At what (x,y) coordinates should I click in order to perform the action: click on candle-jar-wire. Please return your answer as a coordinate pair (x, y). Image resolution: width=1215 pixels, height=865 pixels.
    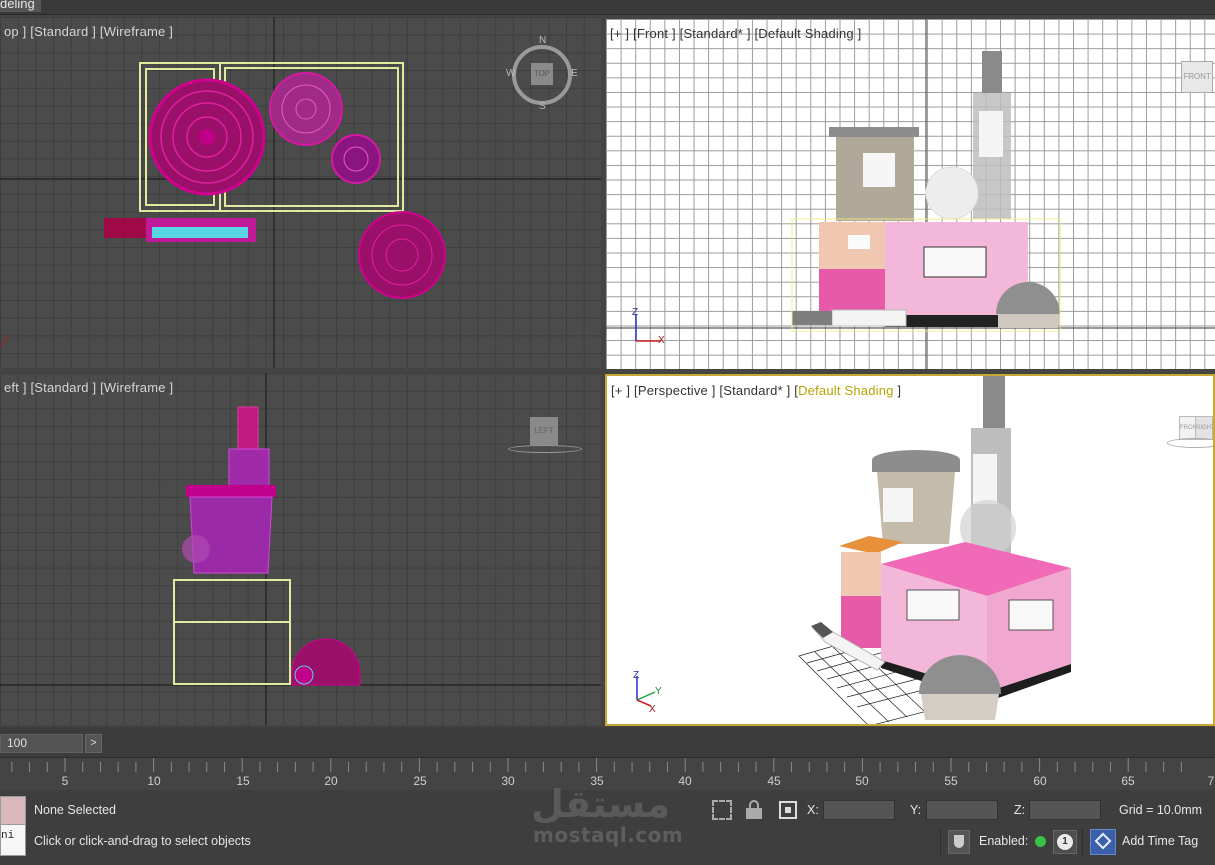
    Looking at the image, I should click on (207, 137).